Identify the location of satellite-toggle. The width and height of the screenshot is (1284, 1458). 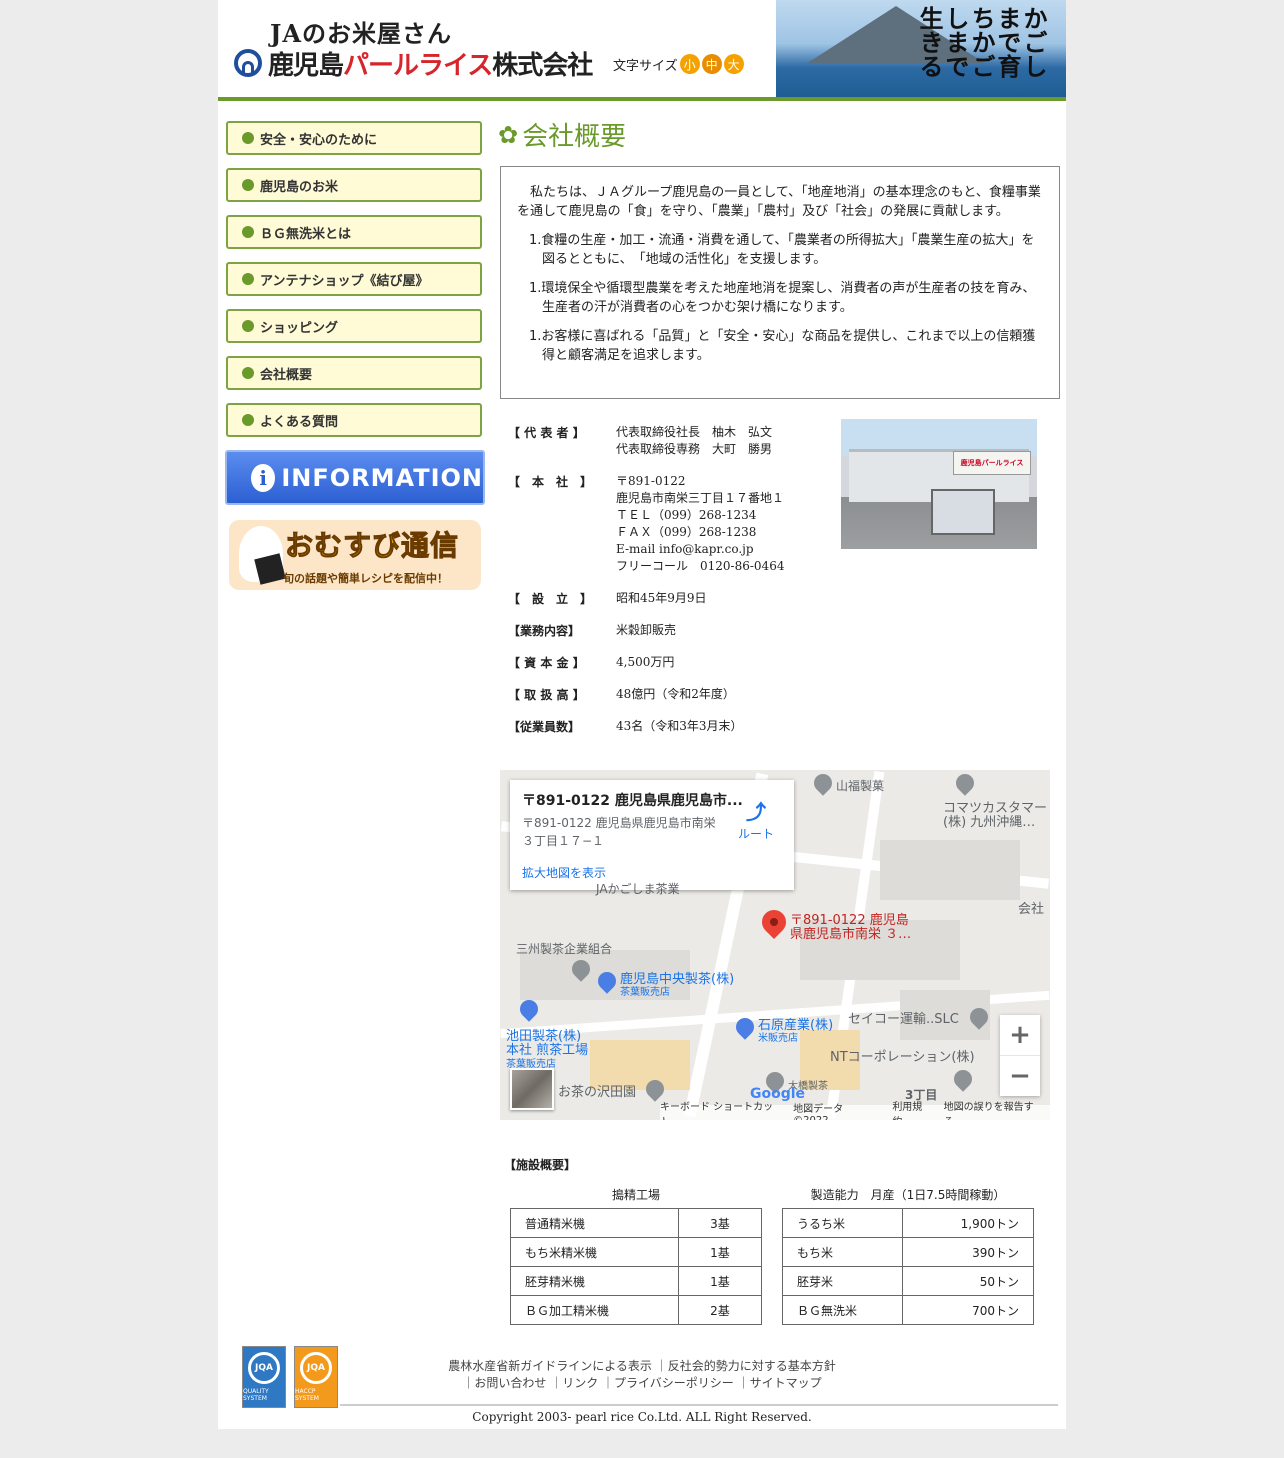
(532, 1089).